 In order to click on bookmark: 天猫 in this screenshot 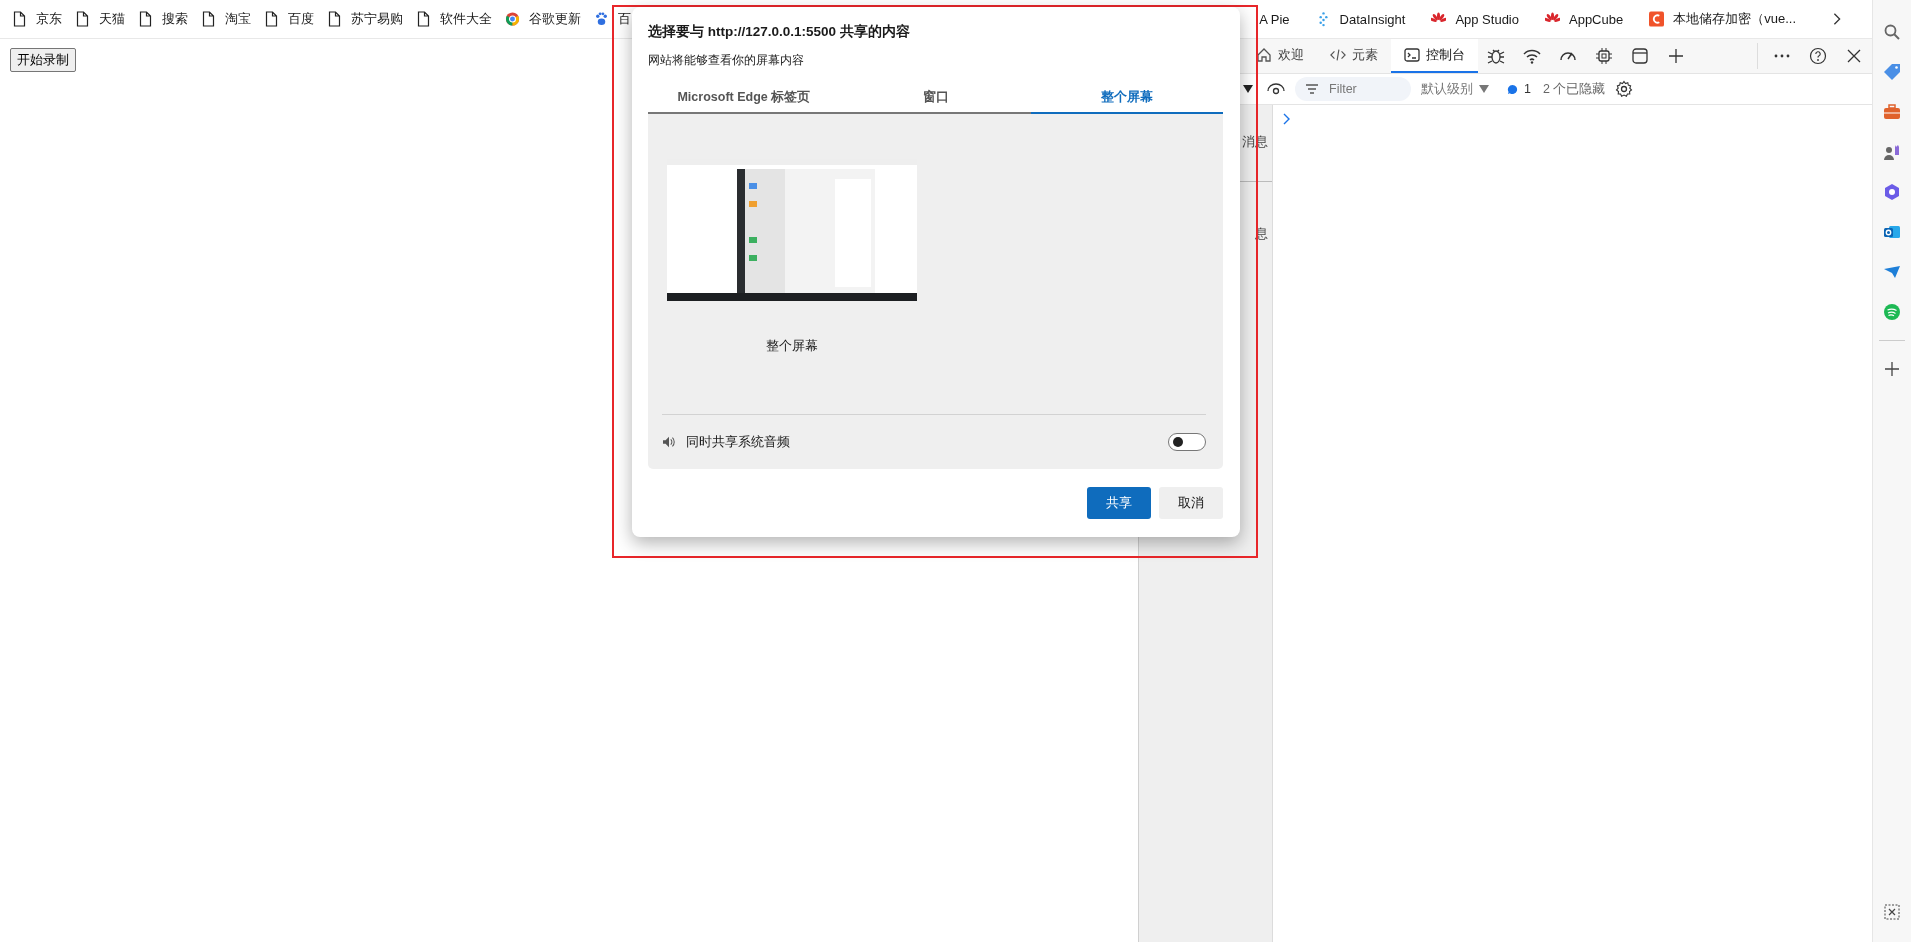, I will do `click(101, 19)`.